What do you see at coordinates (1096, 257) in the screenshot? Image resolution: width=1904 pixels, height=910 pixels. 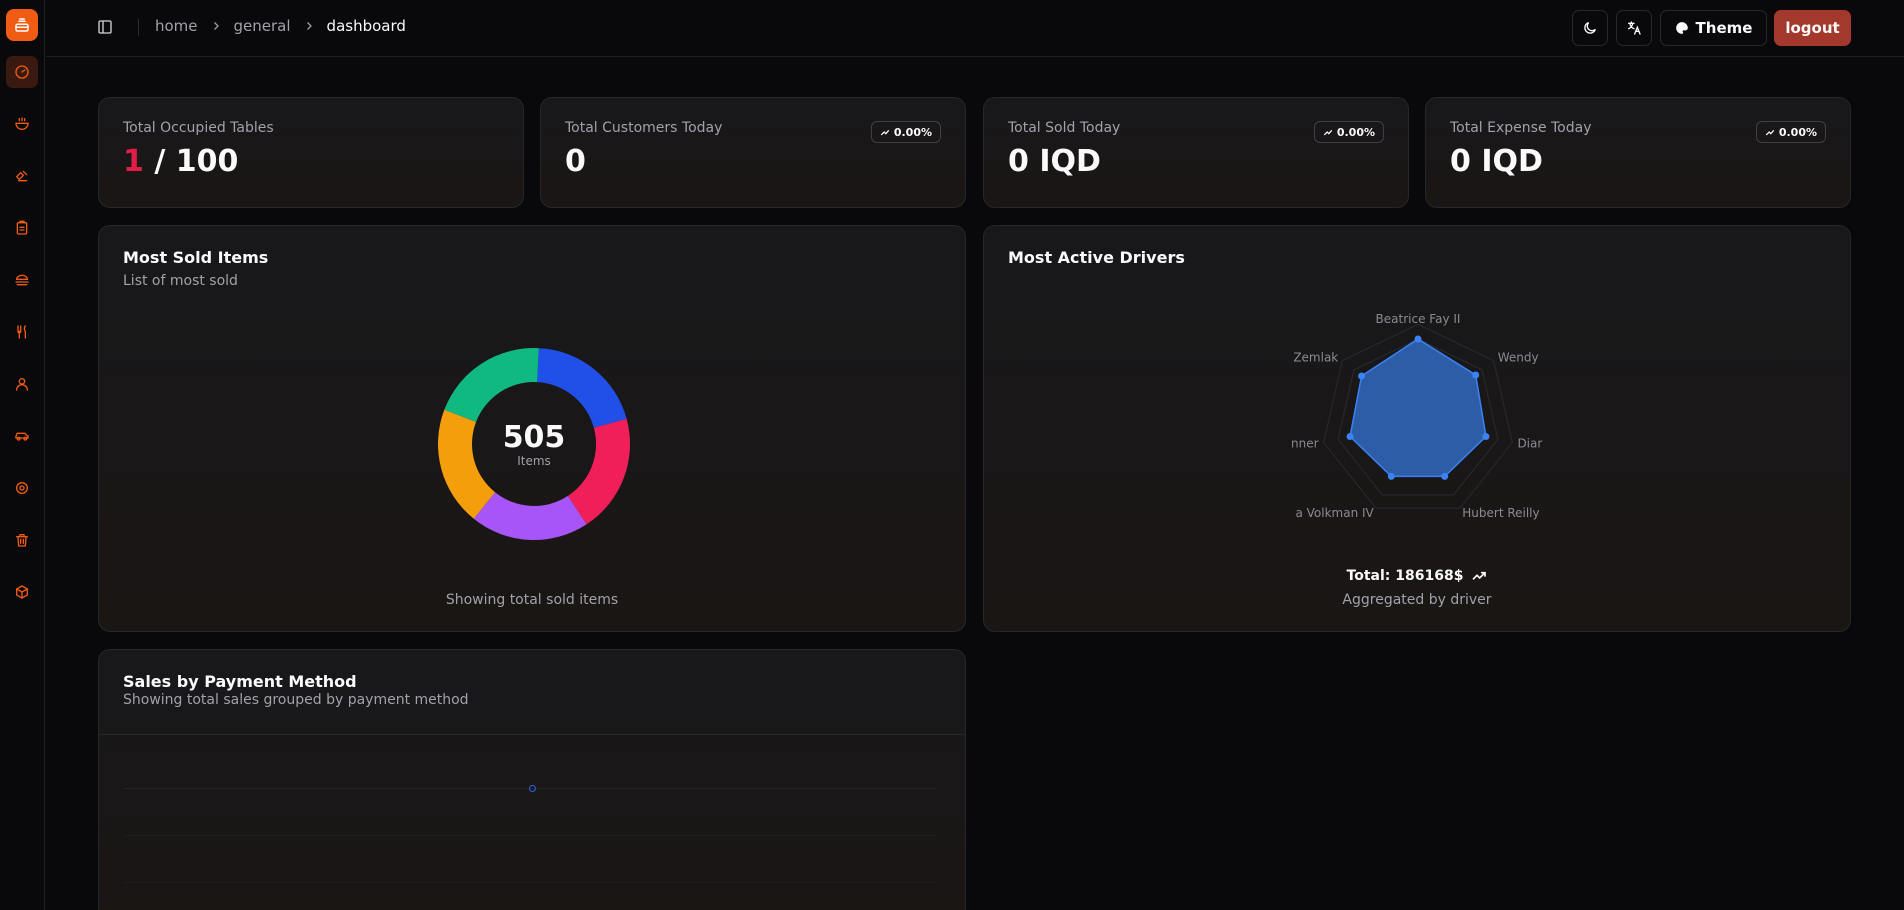 I see `card-title: Most Active Drivers` at bounding box center [1096, 257].